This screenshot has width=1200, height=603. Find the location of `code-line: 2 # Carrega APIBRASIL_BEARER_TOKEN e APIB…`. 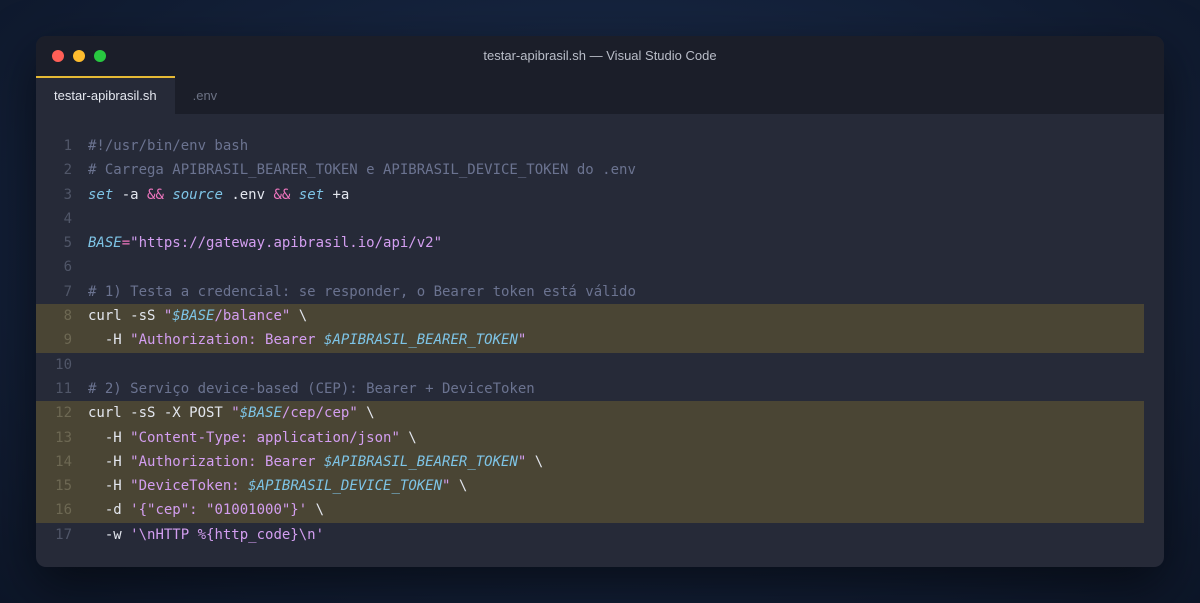

code-line: 2 # Carrega APIBRASIL_BEARER_TOKEN e APIB… is located at coordinates (600, 170).